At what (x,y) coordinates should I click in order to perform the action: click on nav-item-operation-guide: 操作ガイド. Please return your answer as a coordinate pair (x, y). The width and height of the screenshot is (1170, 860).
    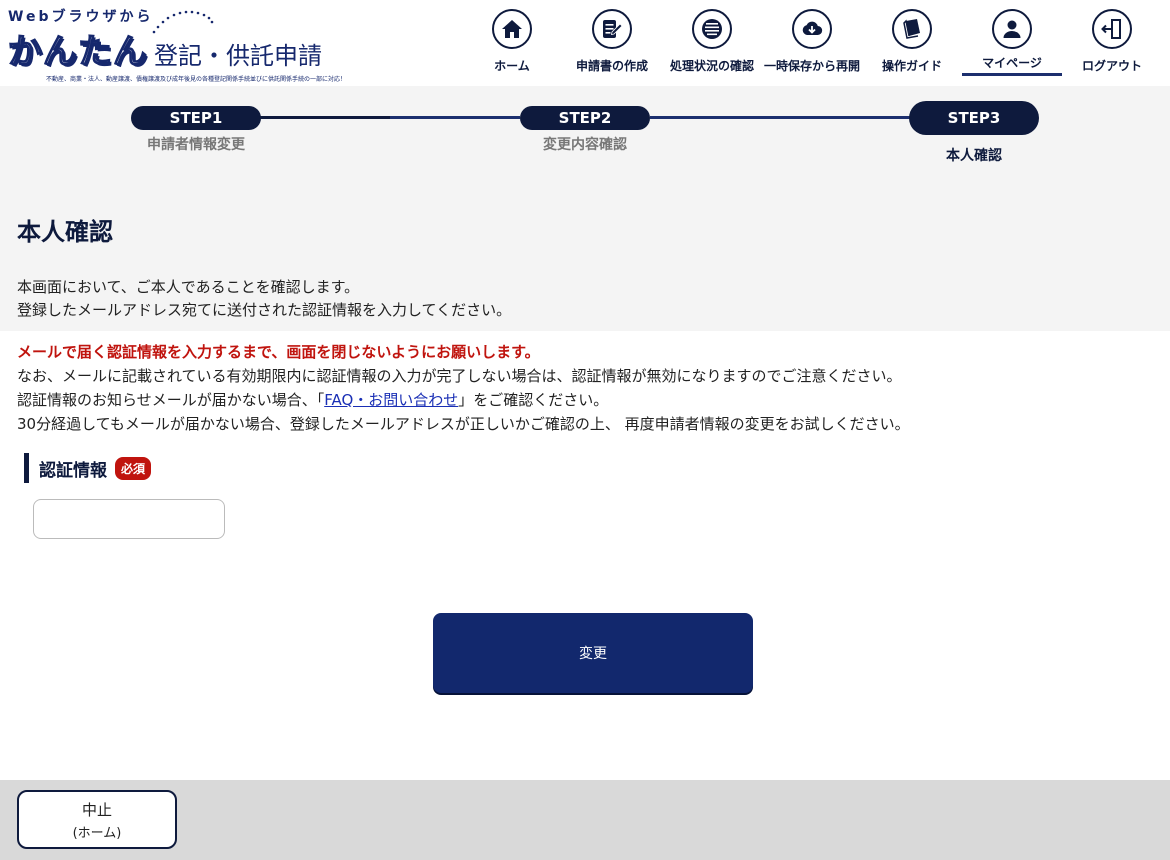
    Looking at the image, I should click on (912, 43).